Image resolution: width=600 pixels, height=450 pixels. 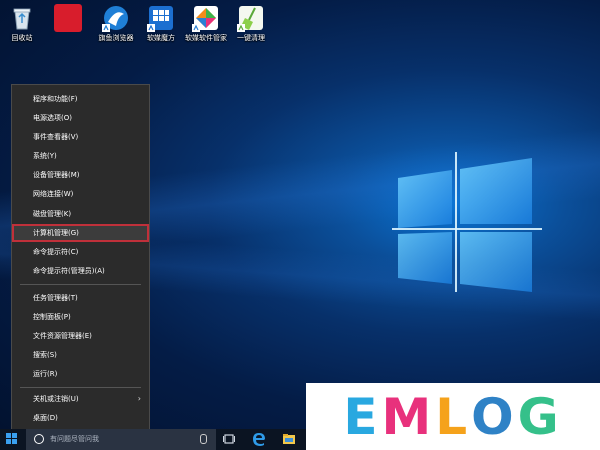 What do you see at coordinates (251, 18) in the screenshot?
I see `broom-cleaner-icon` at bounding box center [251, 18].